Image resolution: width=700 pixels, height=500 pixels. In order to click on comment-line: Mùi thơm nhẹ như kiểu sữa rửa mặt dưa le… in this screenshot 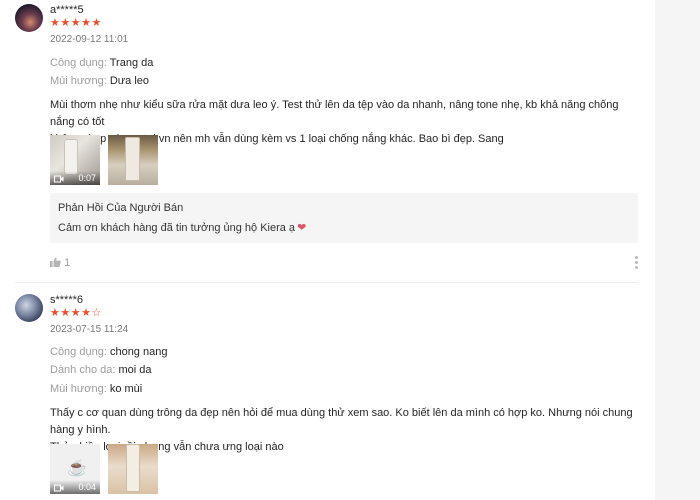, I will do `click(334, 113)`.